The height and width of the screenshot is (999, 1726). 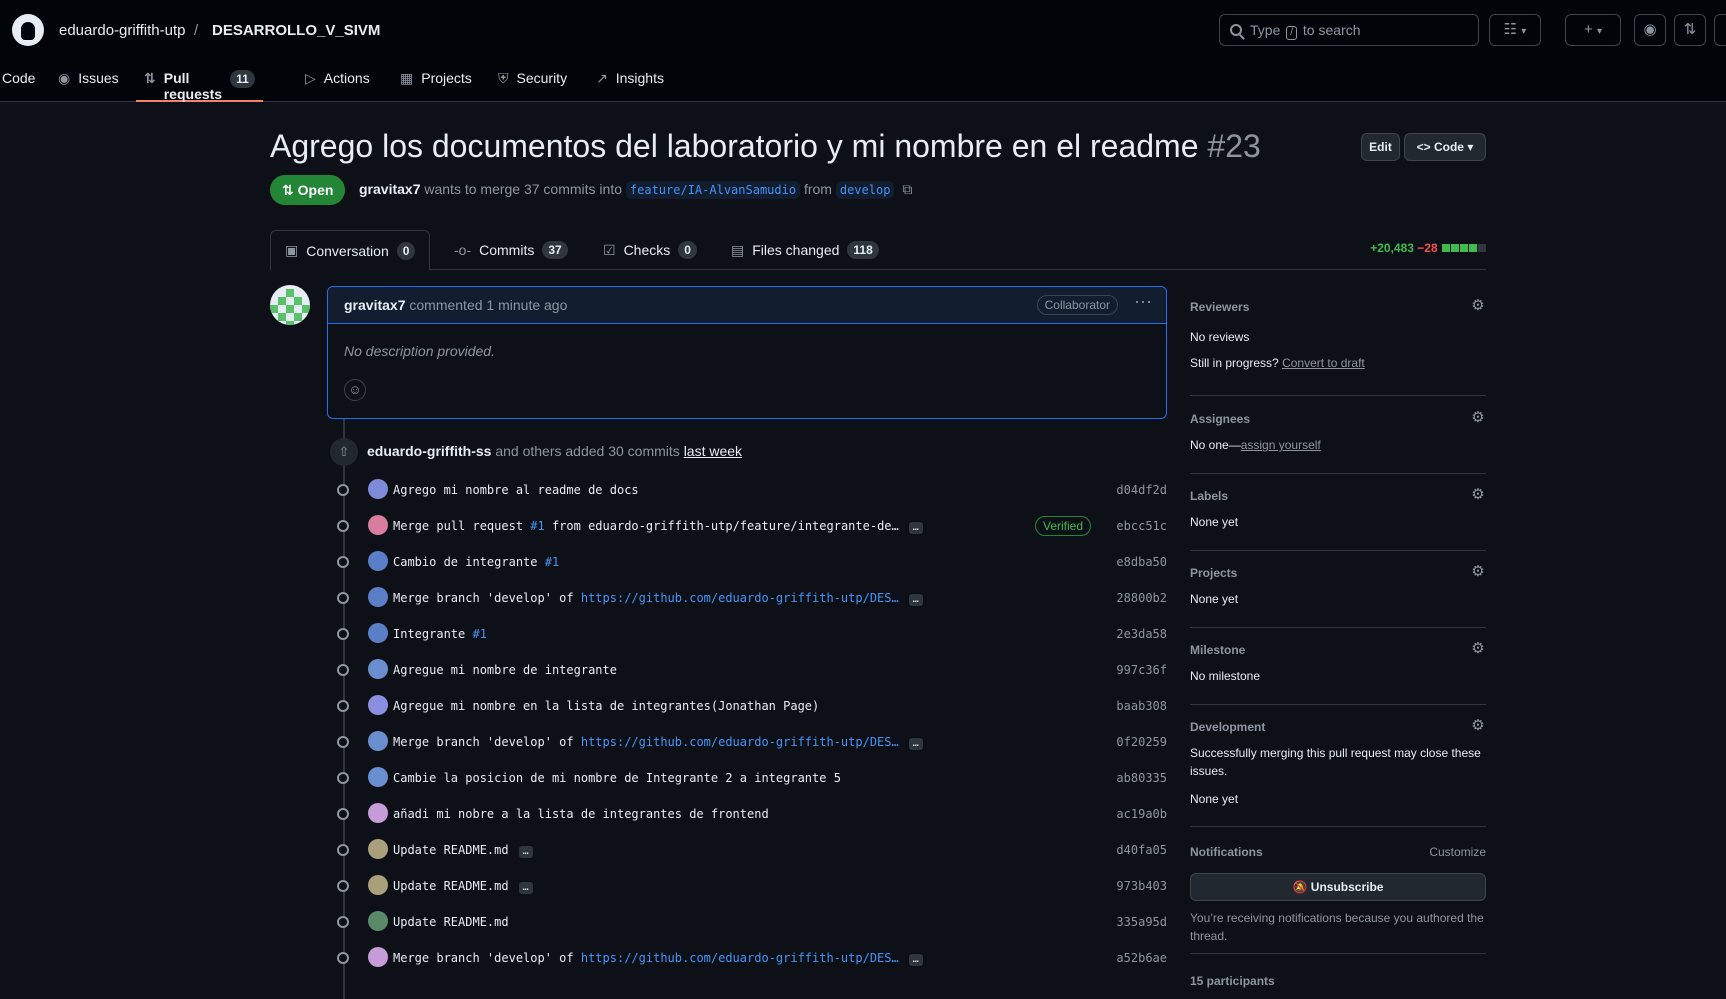 What do you see at coordinates (650, 250) in the screenshot?
I see `tab-checks: ☑ Checks 0` at bounding box center [650, 250].